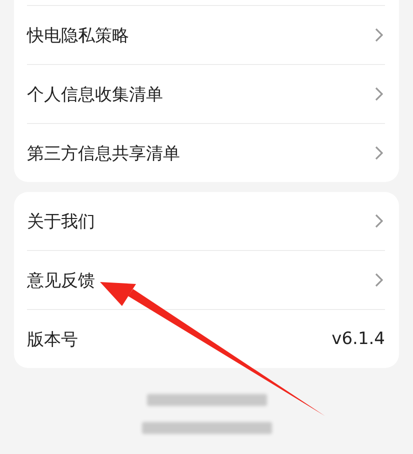 This screenshot has height=454, width=413. Describe the element at coordinates (95, 95) in the screenshot. I see `row-label: 个人信息收集清单` at that location.